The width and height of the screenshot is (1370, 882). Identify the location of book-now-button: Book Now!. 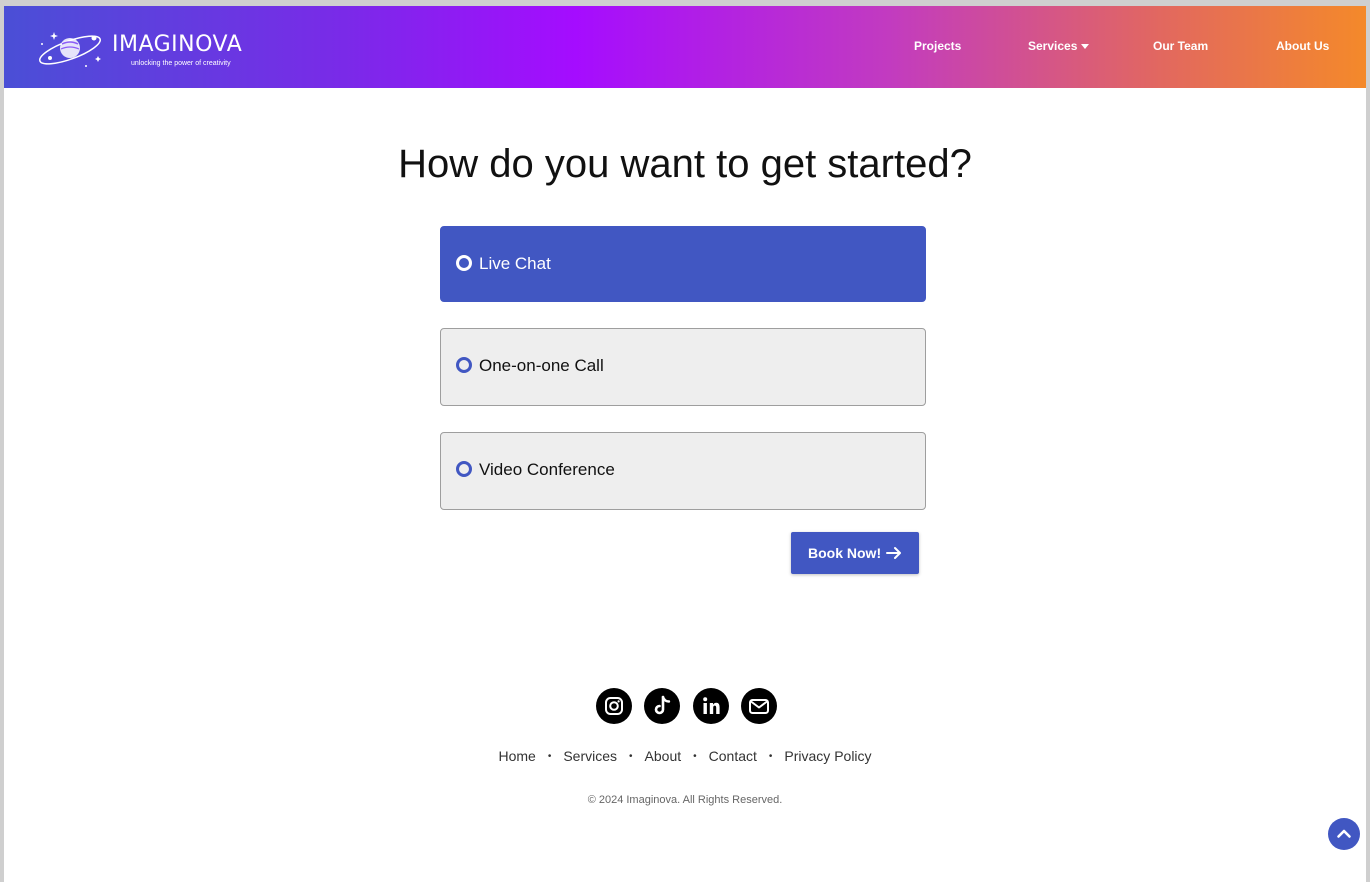
(855, 553).